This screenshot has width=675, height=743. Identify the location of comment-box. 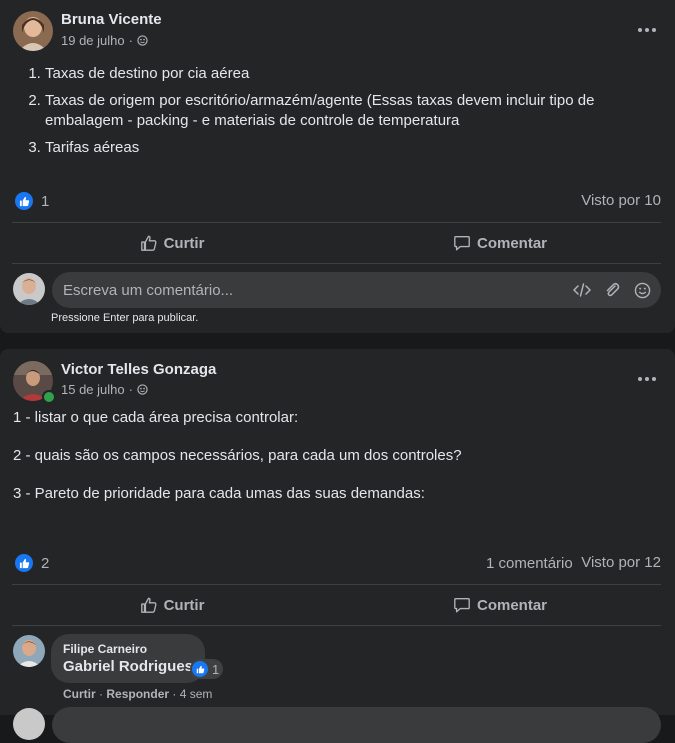
(356, 290).